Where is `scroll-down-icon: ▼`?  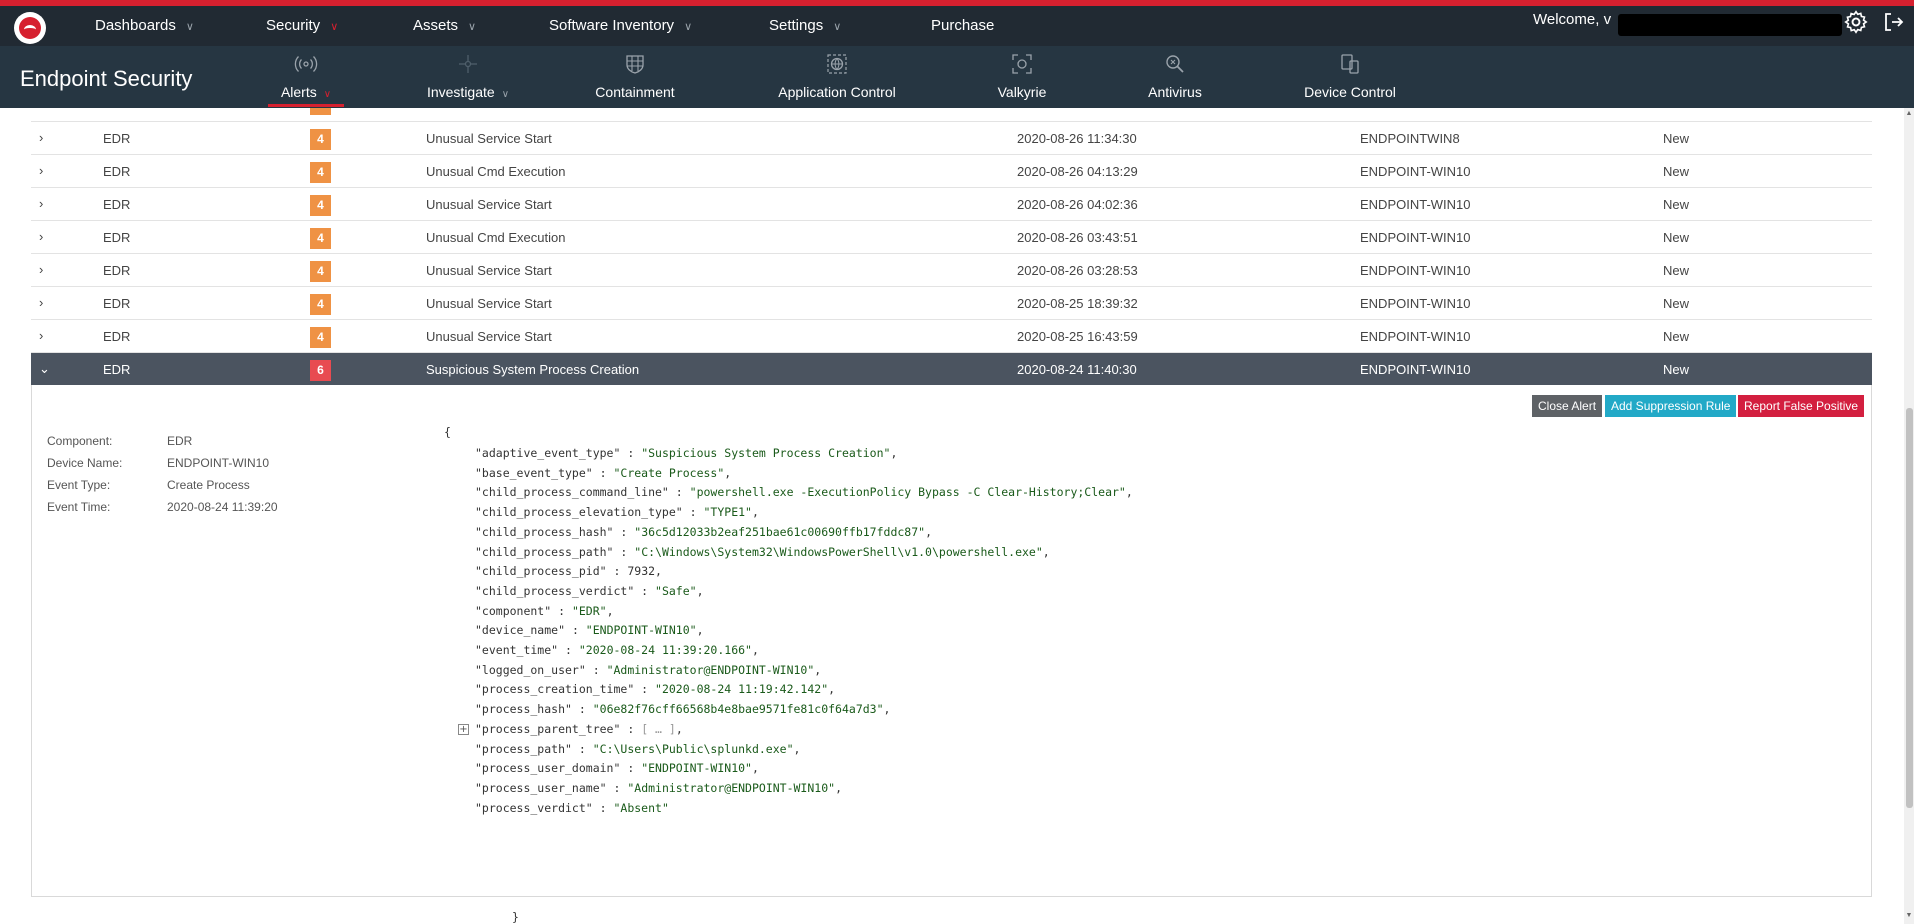 scroll-down-icon: ▼ is located at coordinates (1909, 917).